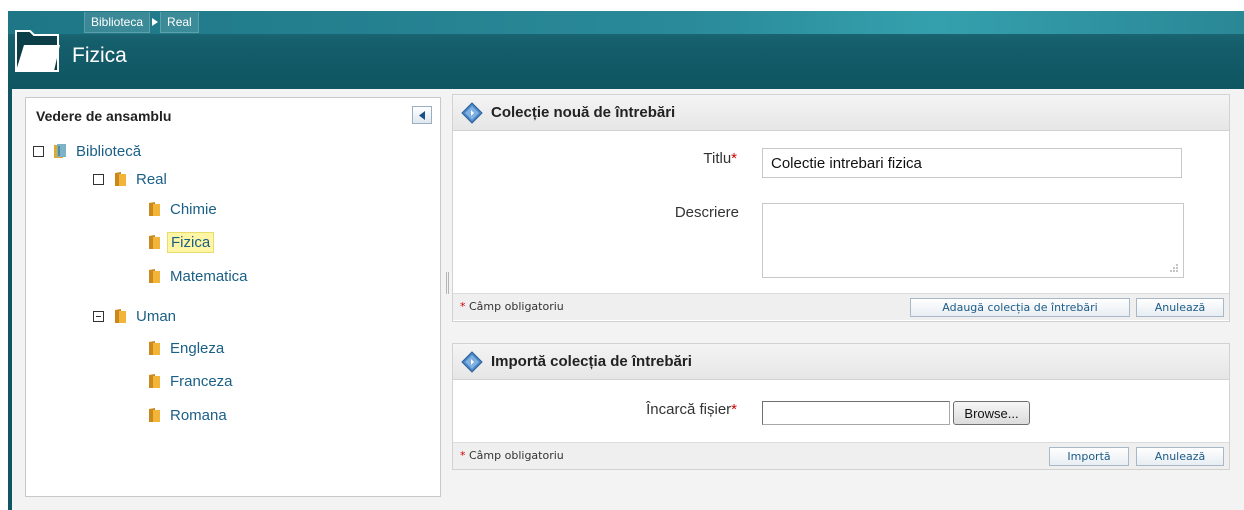  What do you see at coordinates (583, 112) in the screenshot?
I see `panel-title: Colecție nouă de întrebări` at bounding box center [583, 112].